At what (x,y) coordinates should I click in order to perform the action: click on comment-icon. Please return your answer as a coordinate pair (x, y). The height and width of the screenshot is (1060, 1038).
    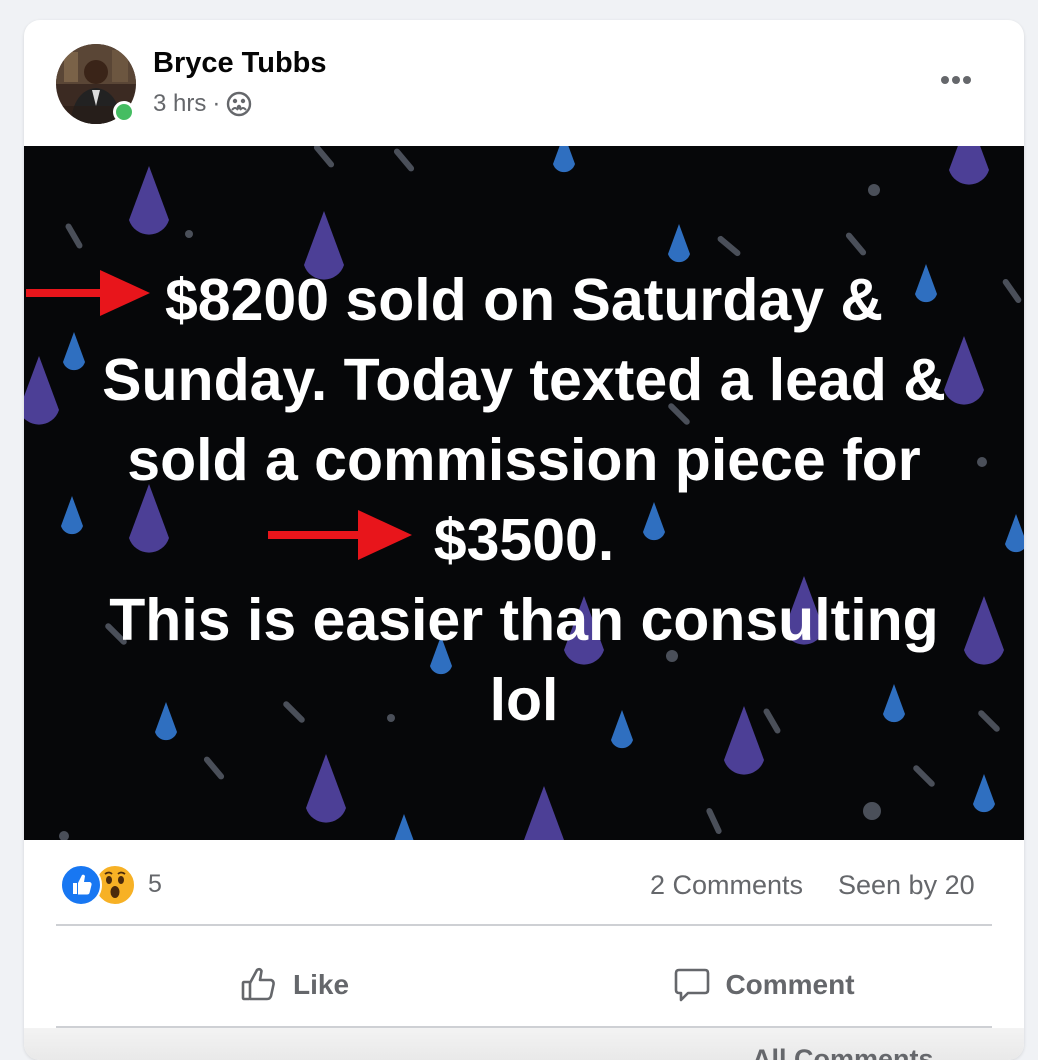
    Looking at the image, I should click on (692, 985).